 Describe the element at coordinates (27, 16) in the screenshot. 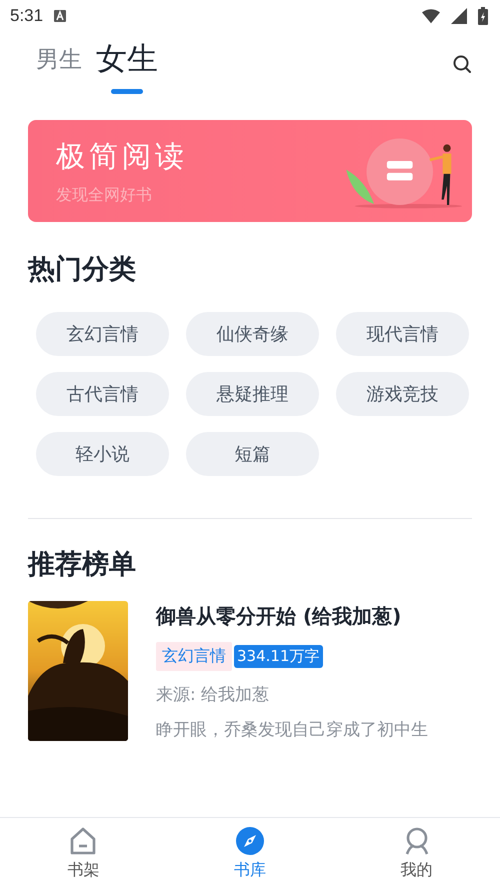

I see `status-time: 5:31` at that location.